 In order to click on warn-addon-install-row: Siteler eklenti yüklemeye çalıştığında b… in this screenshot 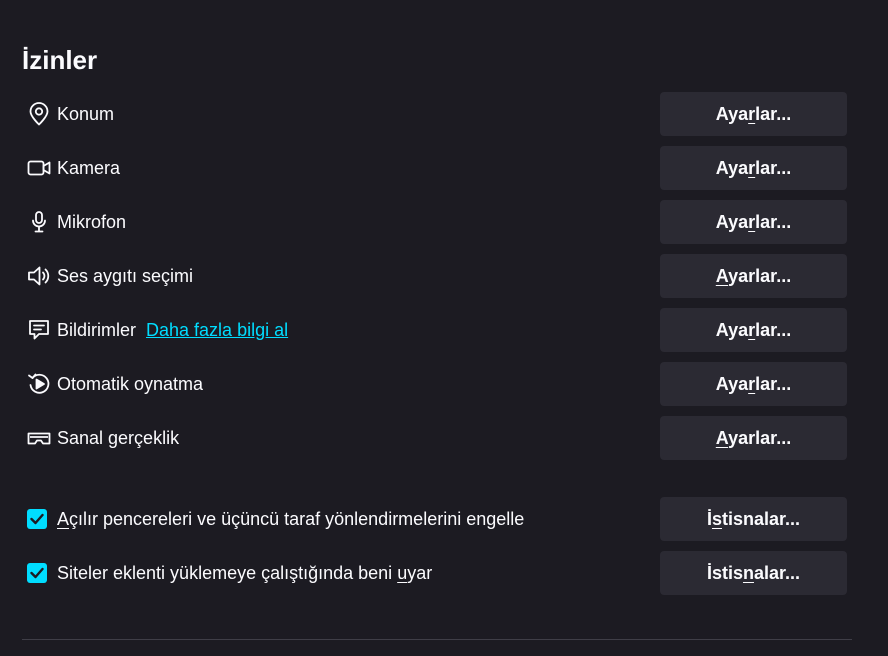, I will do `click(444, 573)`.